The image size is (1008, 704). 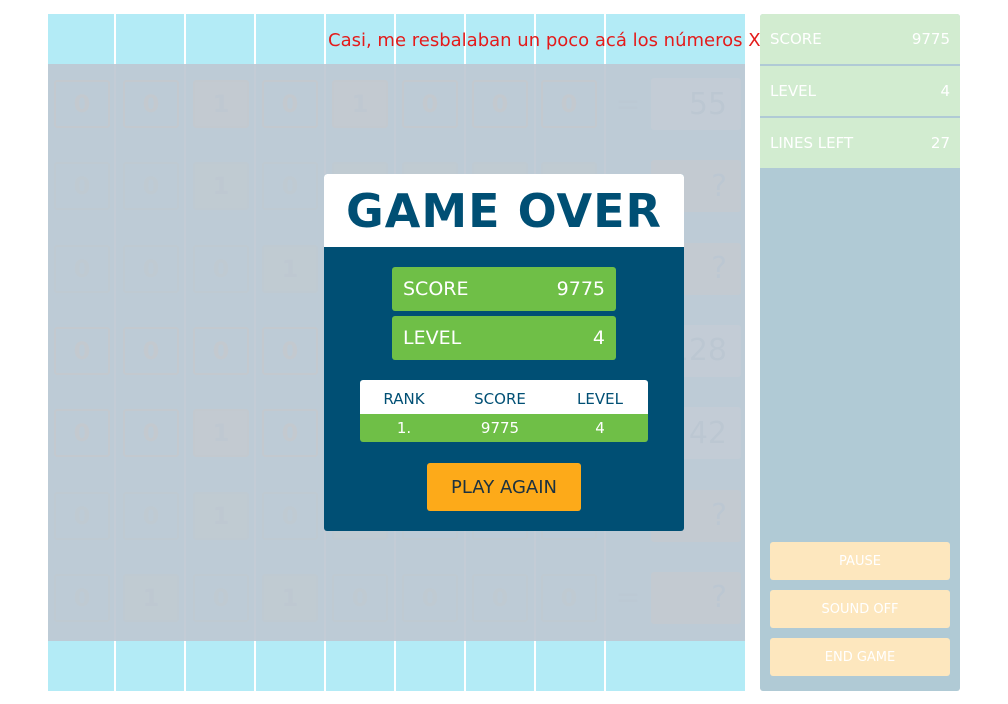 I want to click on high-score-header: RANK SCORE LEVEL, so click(x=504, y=397).